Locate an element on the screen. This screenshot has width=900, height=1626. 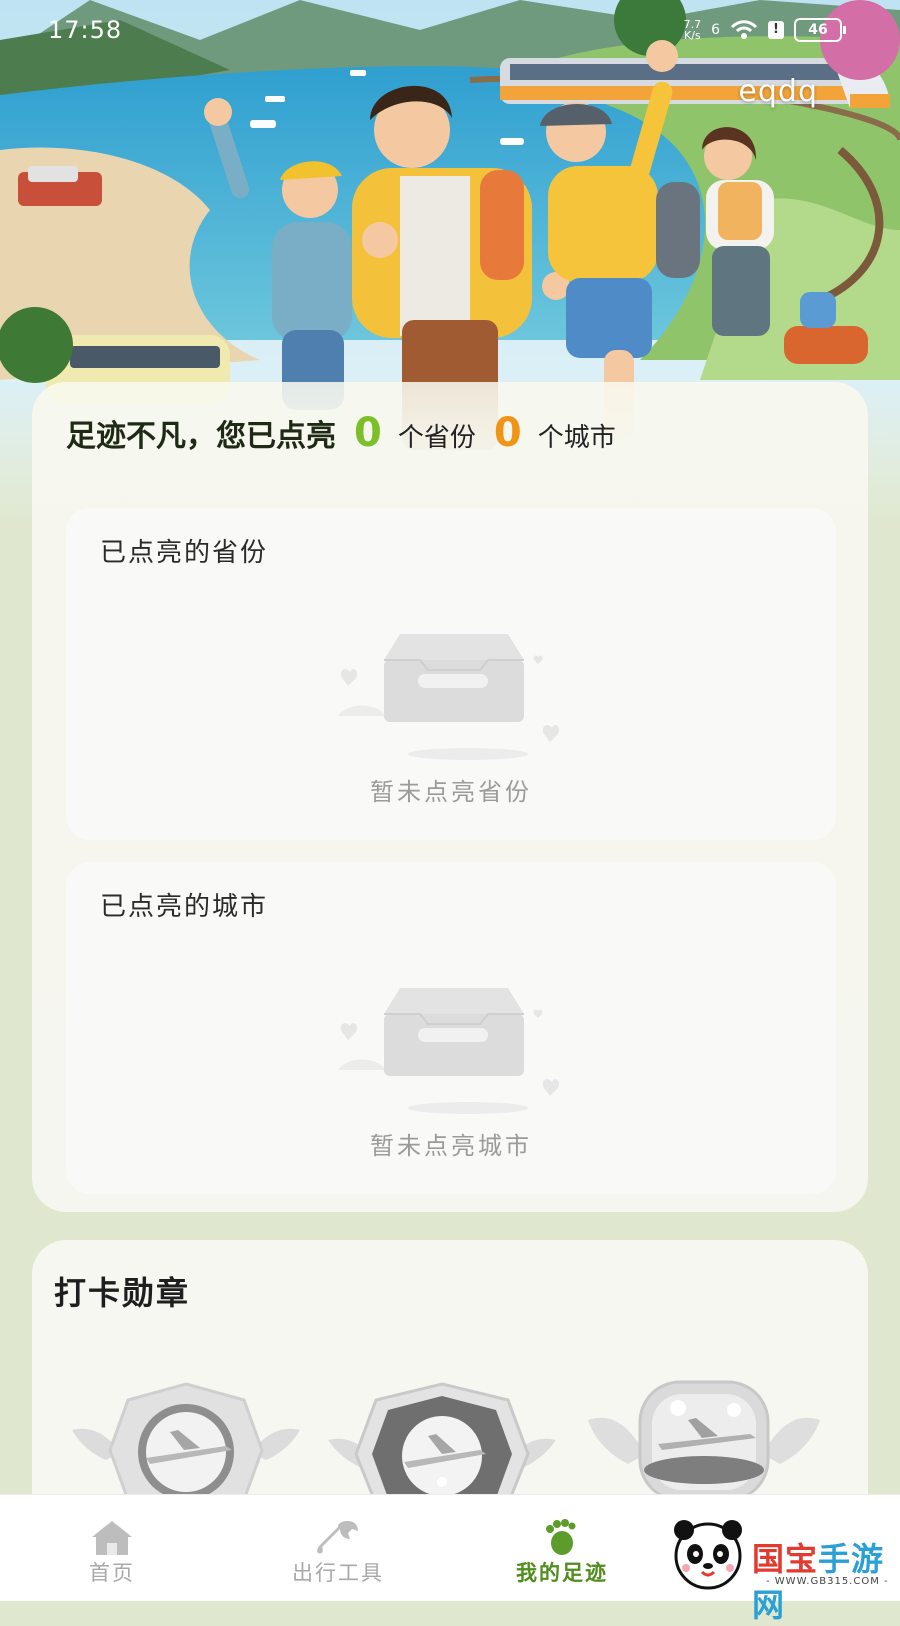
signal-label: 6 is located at coordinates (715, 30).